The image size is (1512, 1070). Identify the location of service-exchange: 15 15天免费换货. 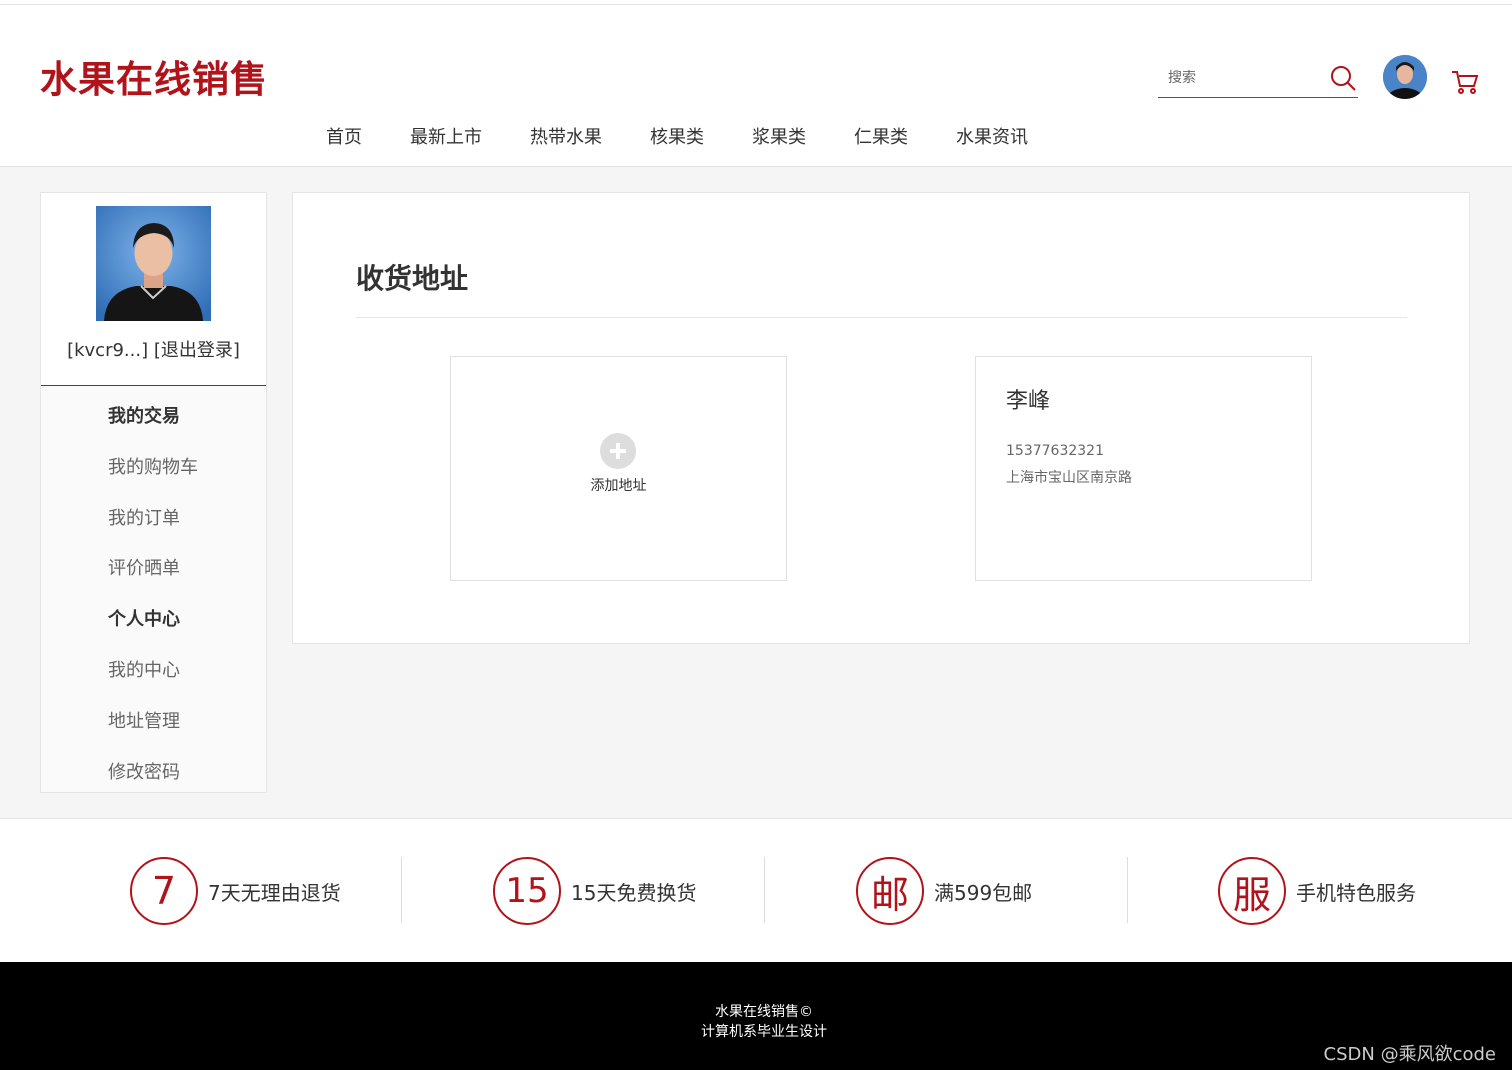
(594, 891).